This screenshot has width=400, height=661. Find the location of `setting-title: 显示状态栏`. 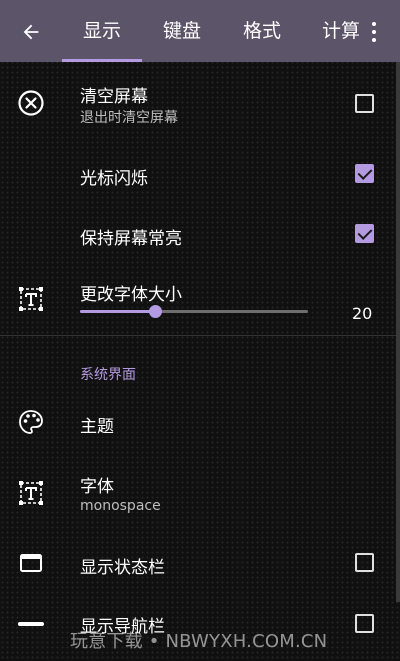

setting-title: 显示状态栏 is located at coordinates (122, 568).